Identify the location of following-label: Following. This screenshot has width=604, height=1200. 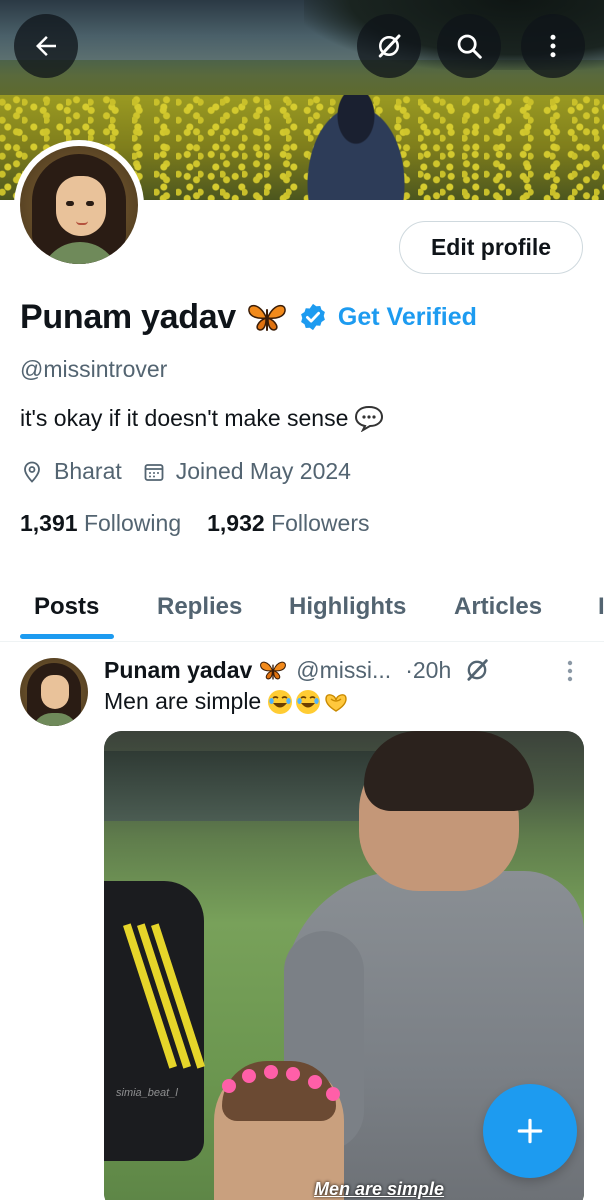
(132, 523).